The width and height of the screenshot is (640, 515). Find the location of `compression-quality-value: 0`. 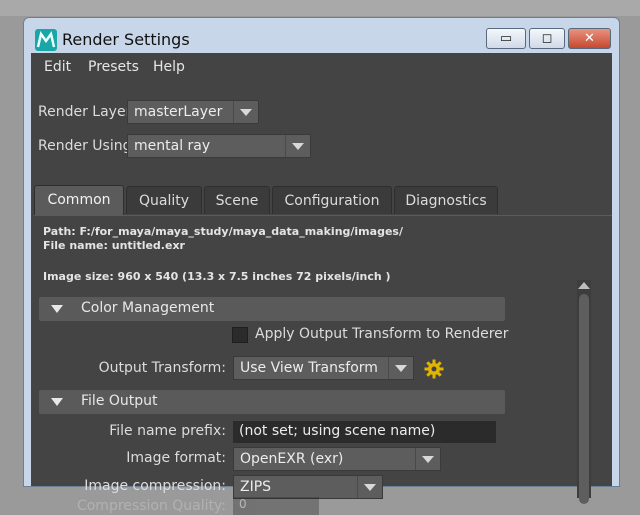

compression-quality-value: 0 is located at coordinates (243, 504).